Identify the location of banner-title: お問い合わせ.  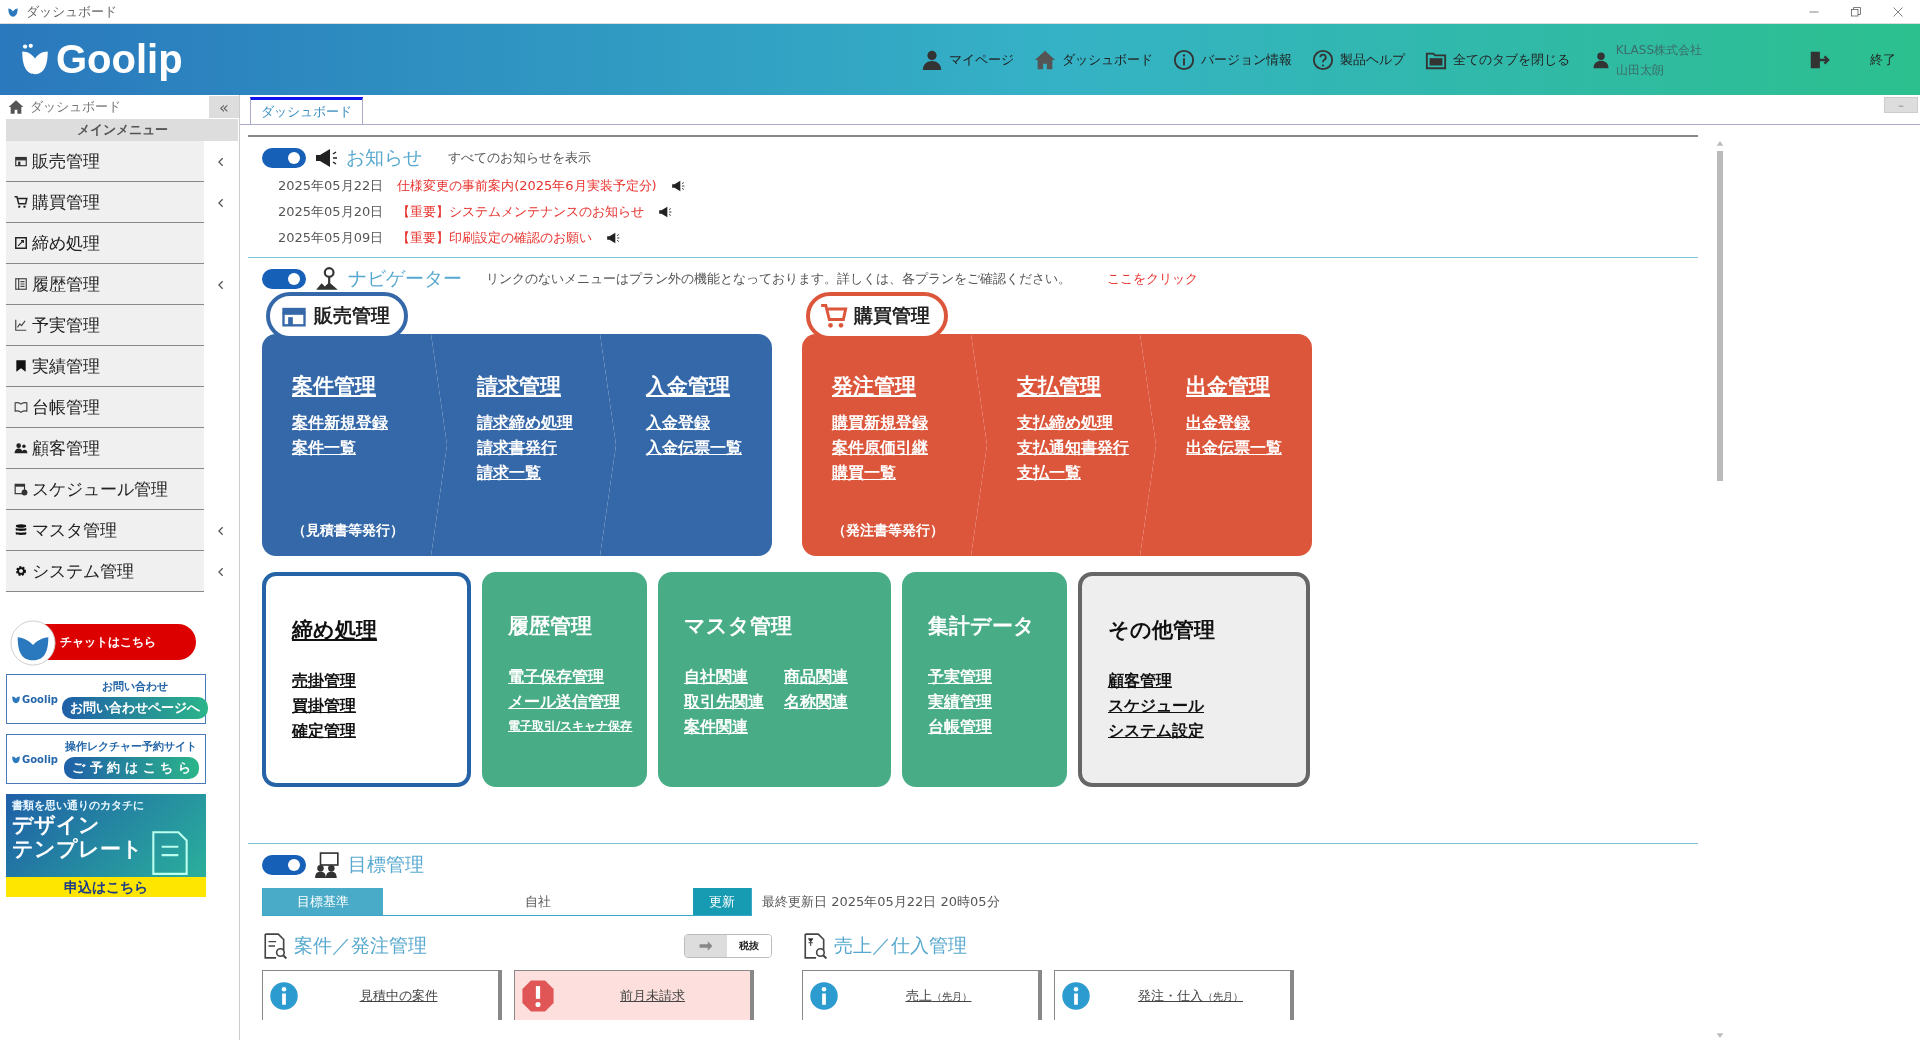
(134, 686).